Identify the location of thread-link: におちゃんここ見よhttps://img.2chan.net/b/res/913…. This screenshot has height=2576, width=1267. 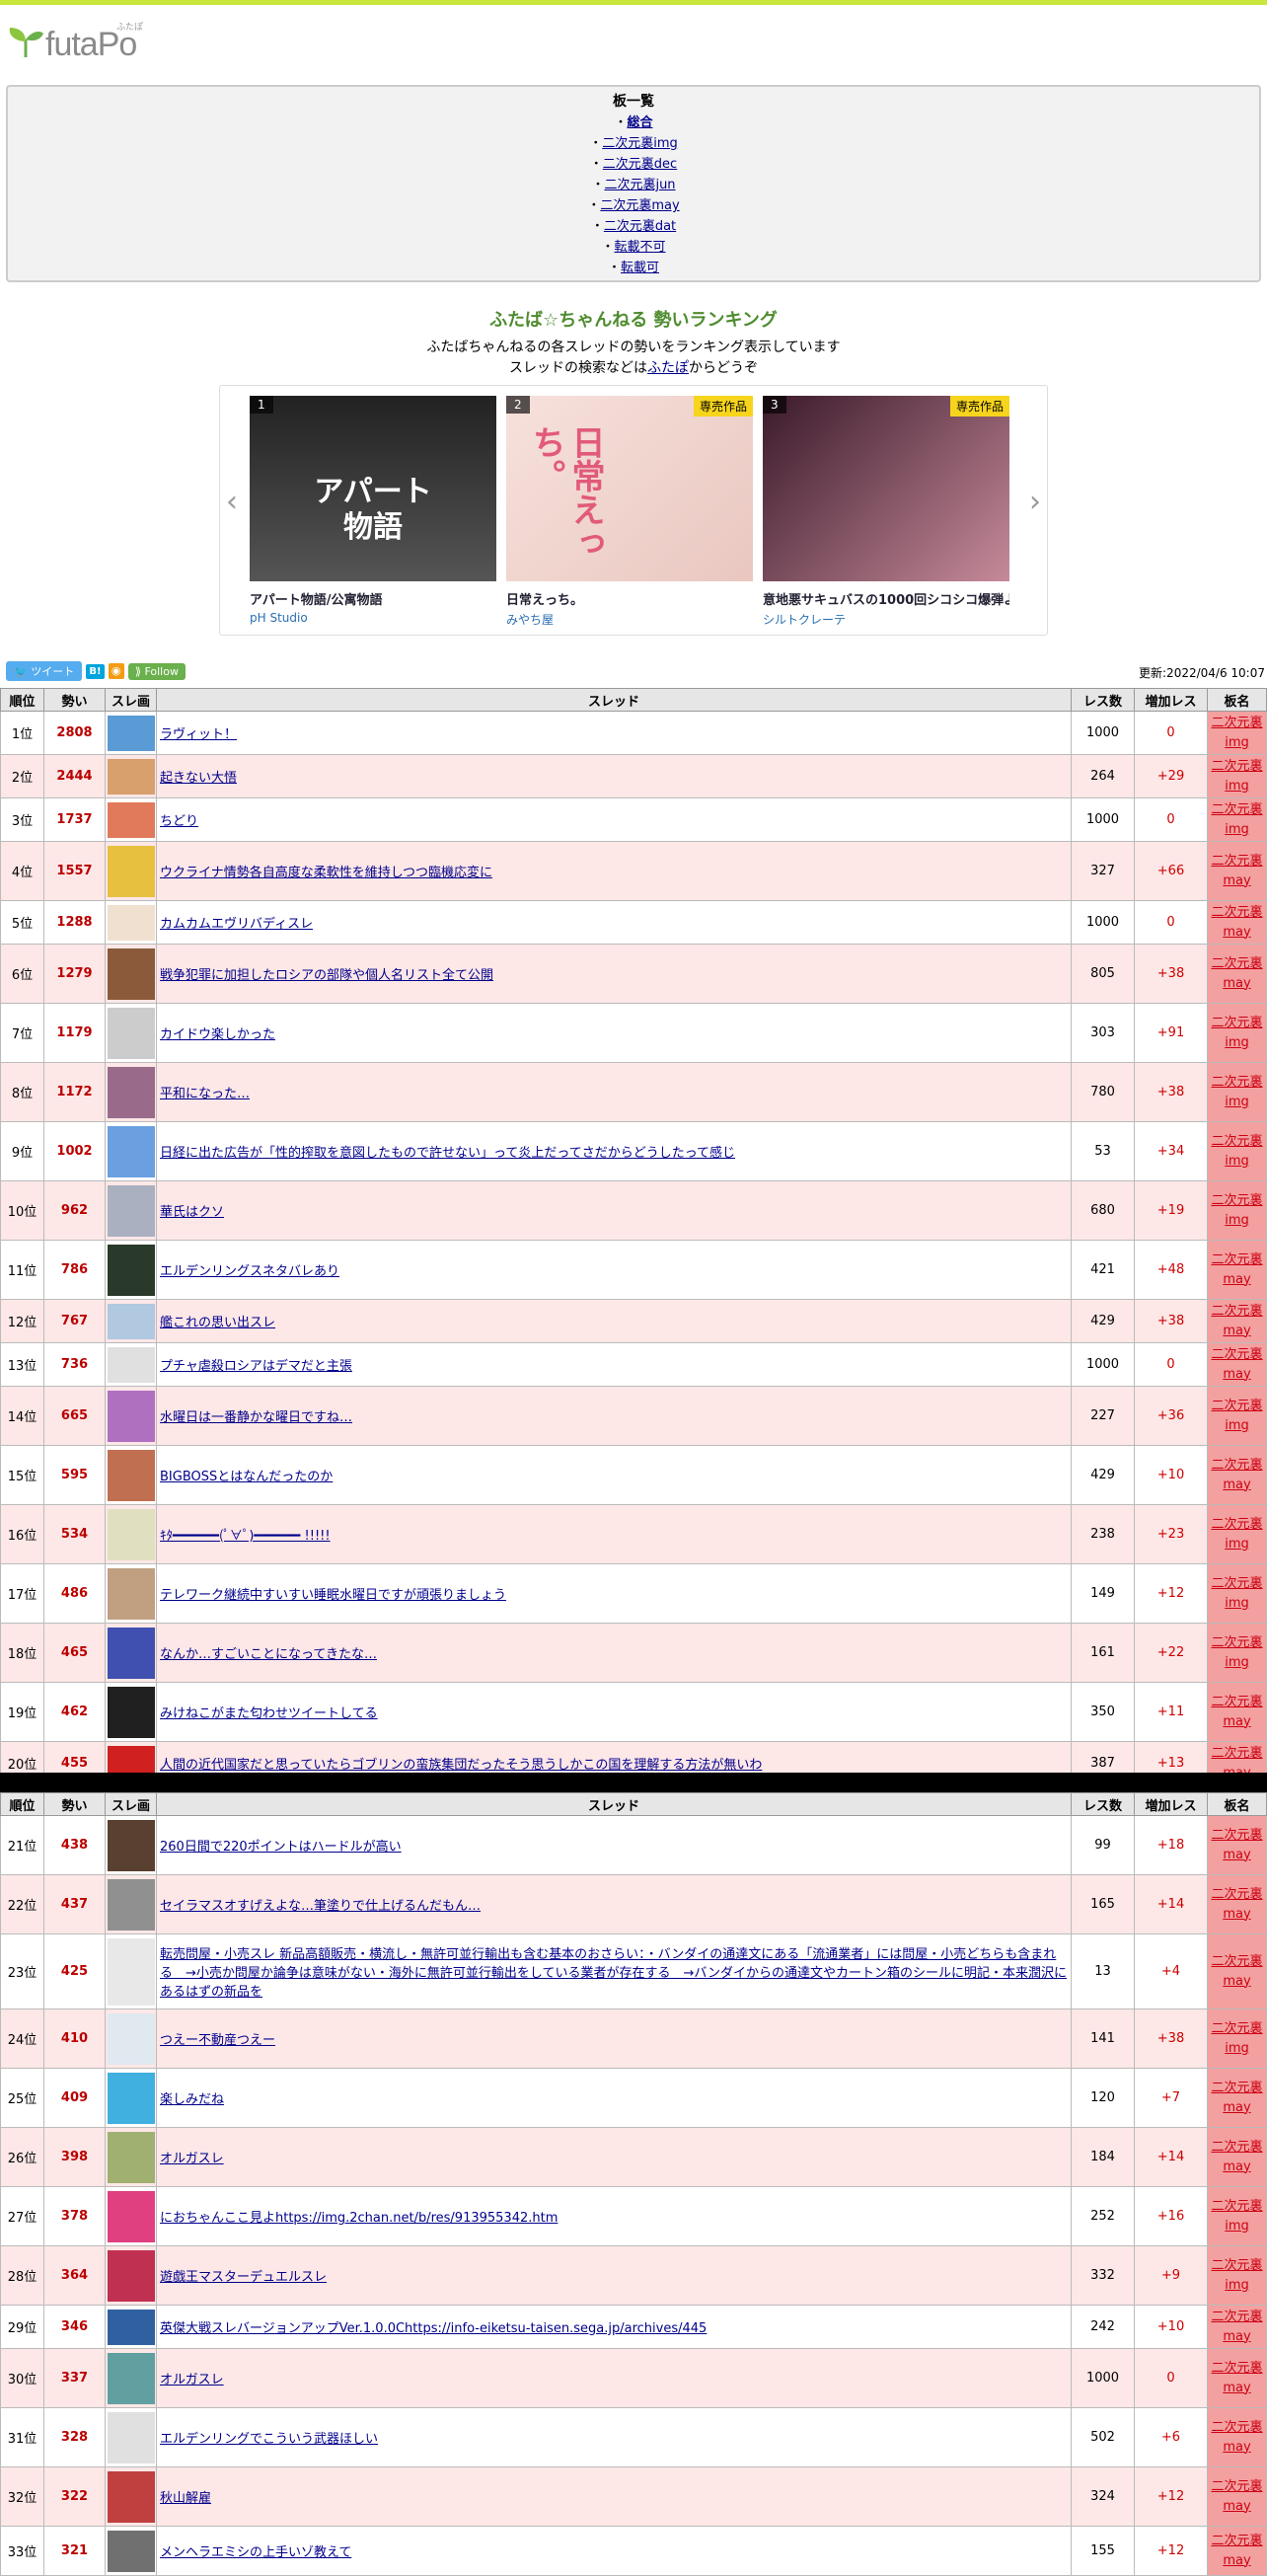
(359, 2218).